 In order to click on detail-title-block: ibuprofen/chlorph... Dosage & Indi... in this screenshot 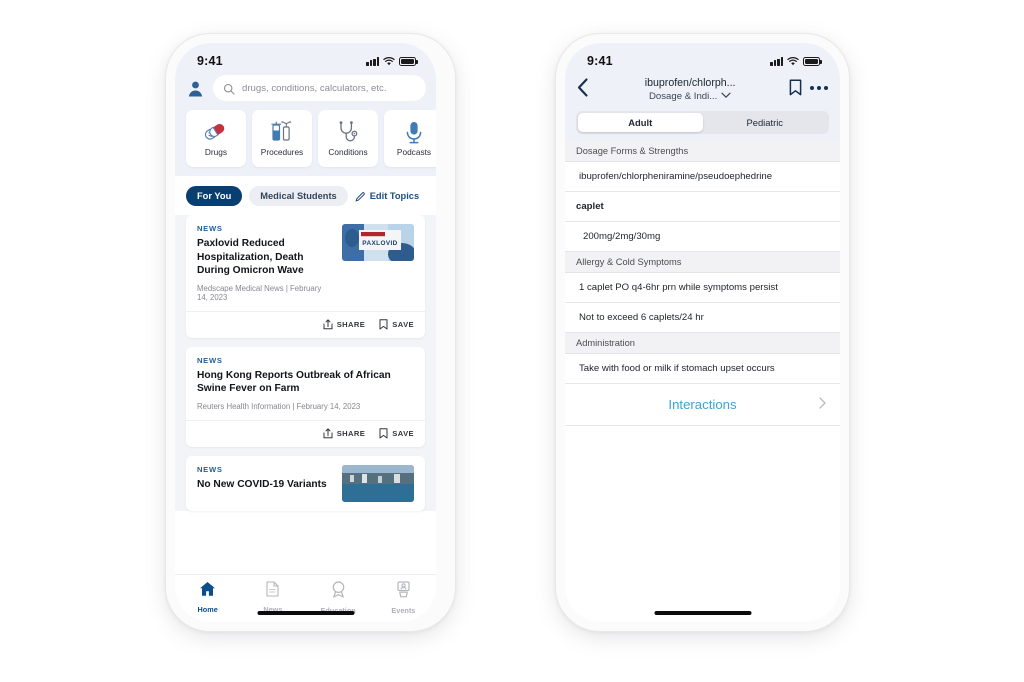, I will do `click(690, 88)`.